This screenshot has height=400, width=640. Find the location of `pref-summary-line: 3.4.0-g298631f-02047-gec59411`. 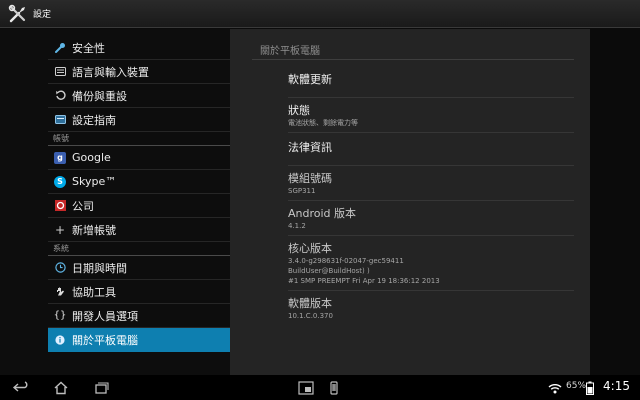

pref-summary-line: 3.4.0-g298631f-02047-gec59411 is located at coordinates (346, 261).